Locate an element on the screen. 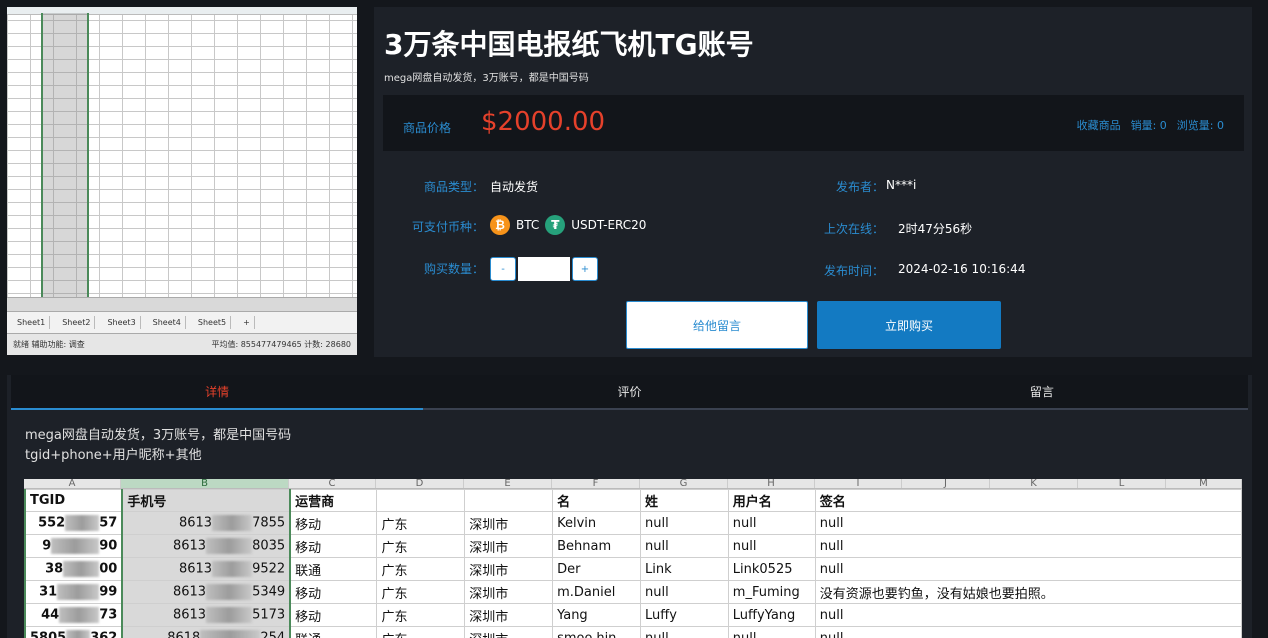 This screenshot has height=638, width=1268. header-cell: 姓 is located at coordinates (684, 500).